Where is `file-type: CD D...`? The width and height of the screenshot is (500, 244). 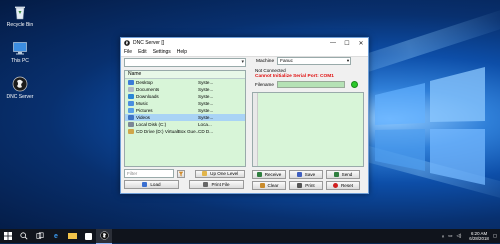 file-type: CD D... is located at coordinates (206, 131).